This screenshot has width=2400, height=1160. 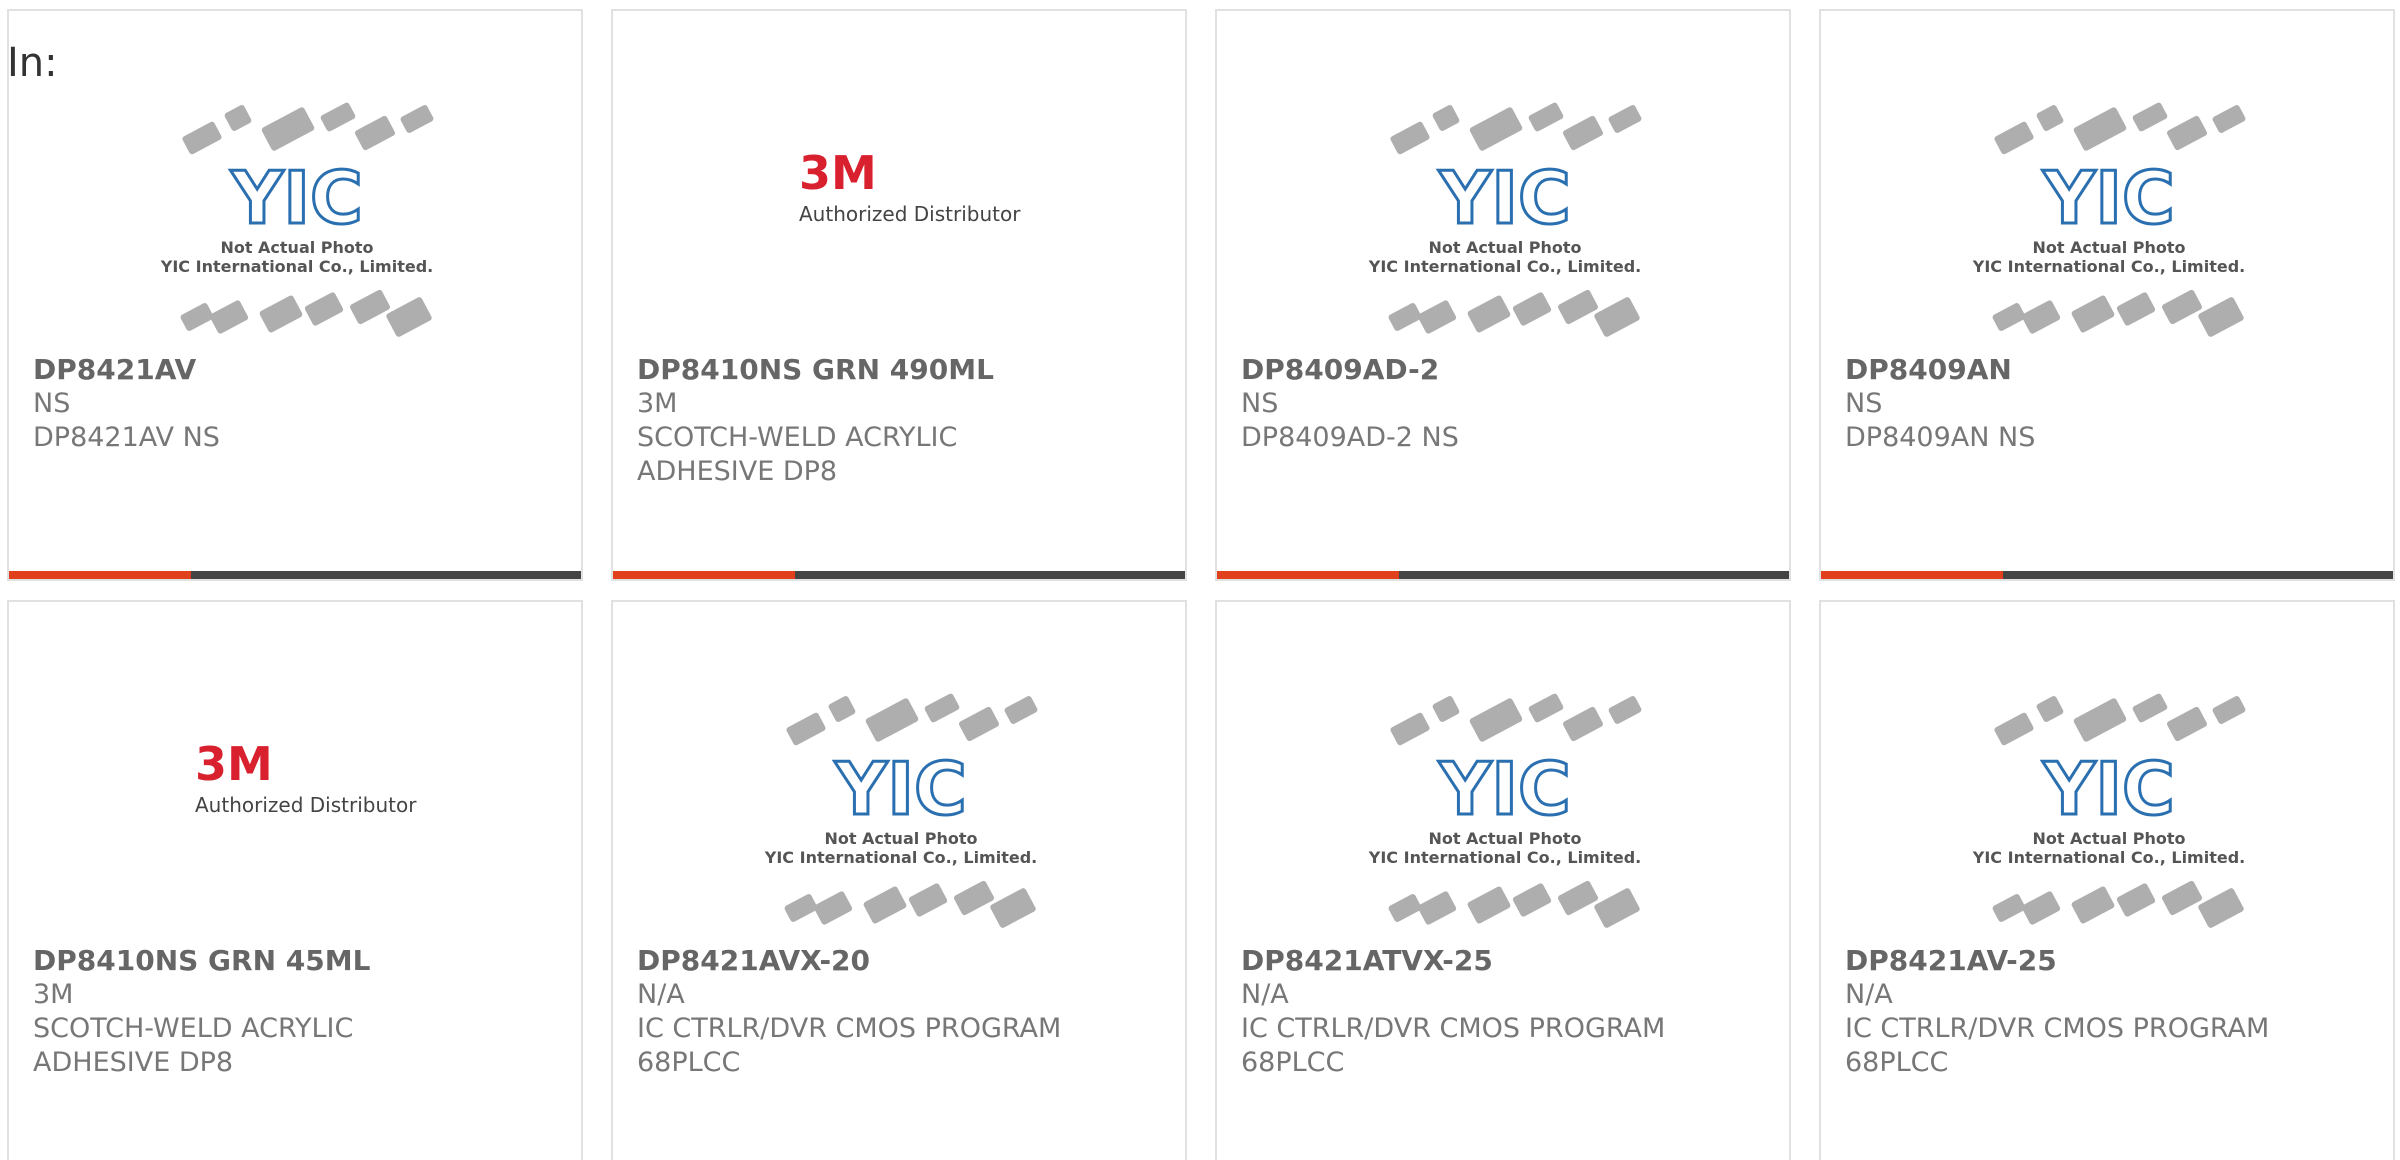 What do you see at coordinates (1505, 370) in the screenshot?
I see `part-number: DP8409AD-2` at bounding box center [1505, 370].